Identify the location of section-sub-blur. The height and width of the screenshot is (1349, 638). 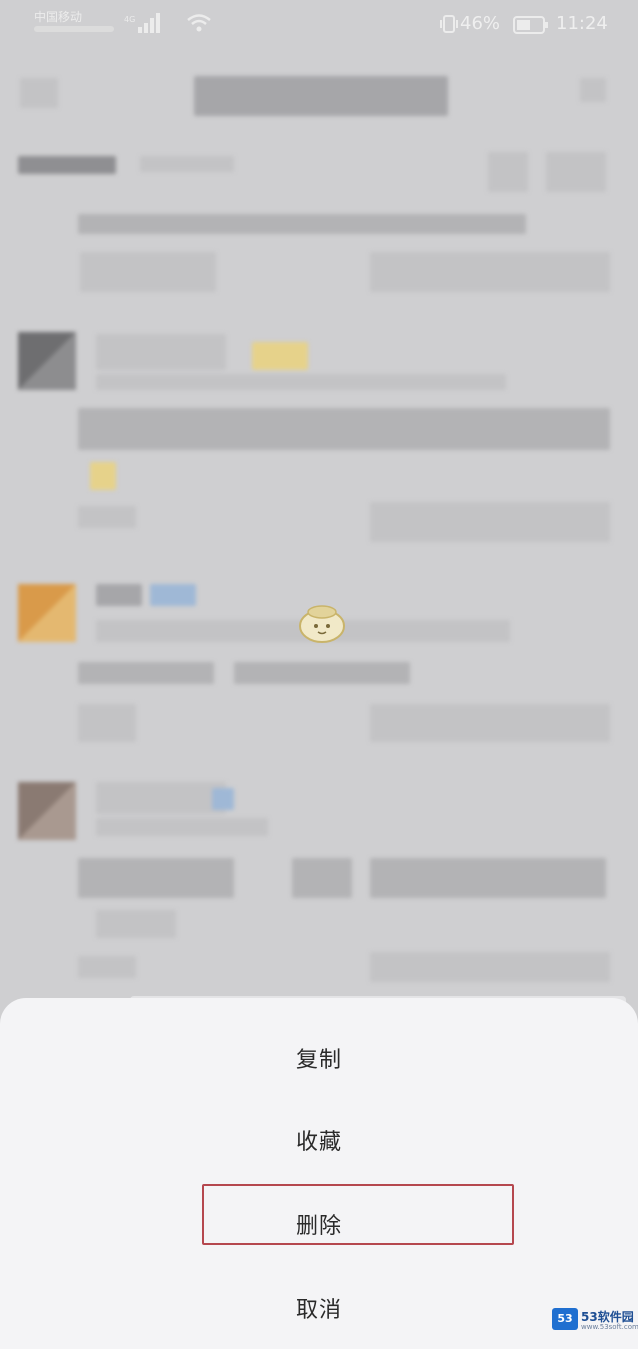
(187, 164).